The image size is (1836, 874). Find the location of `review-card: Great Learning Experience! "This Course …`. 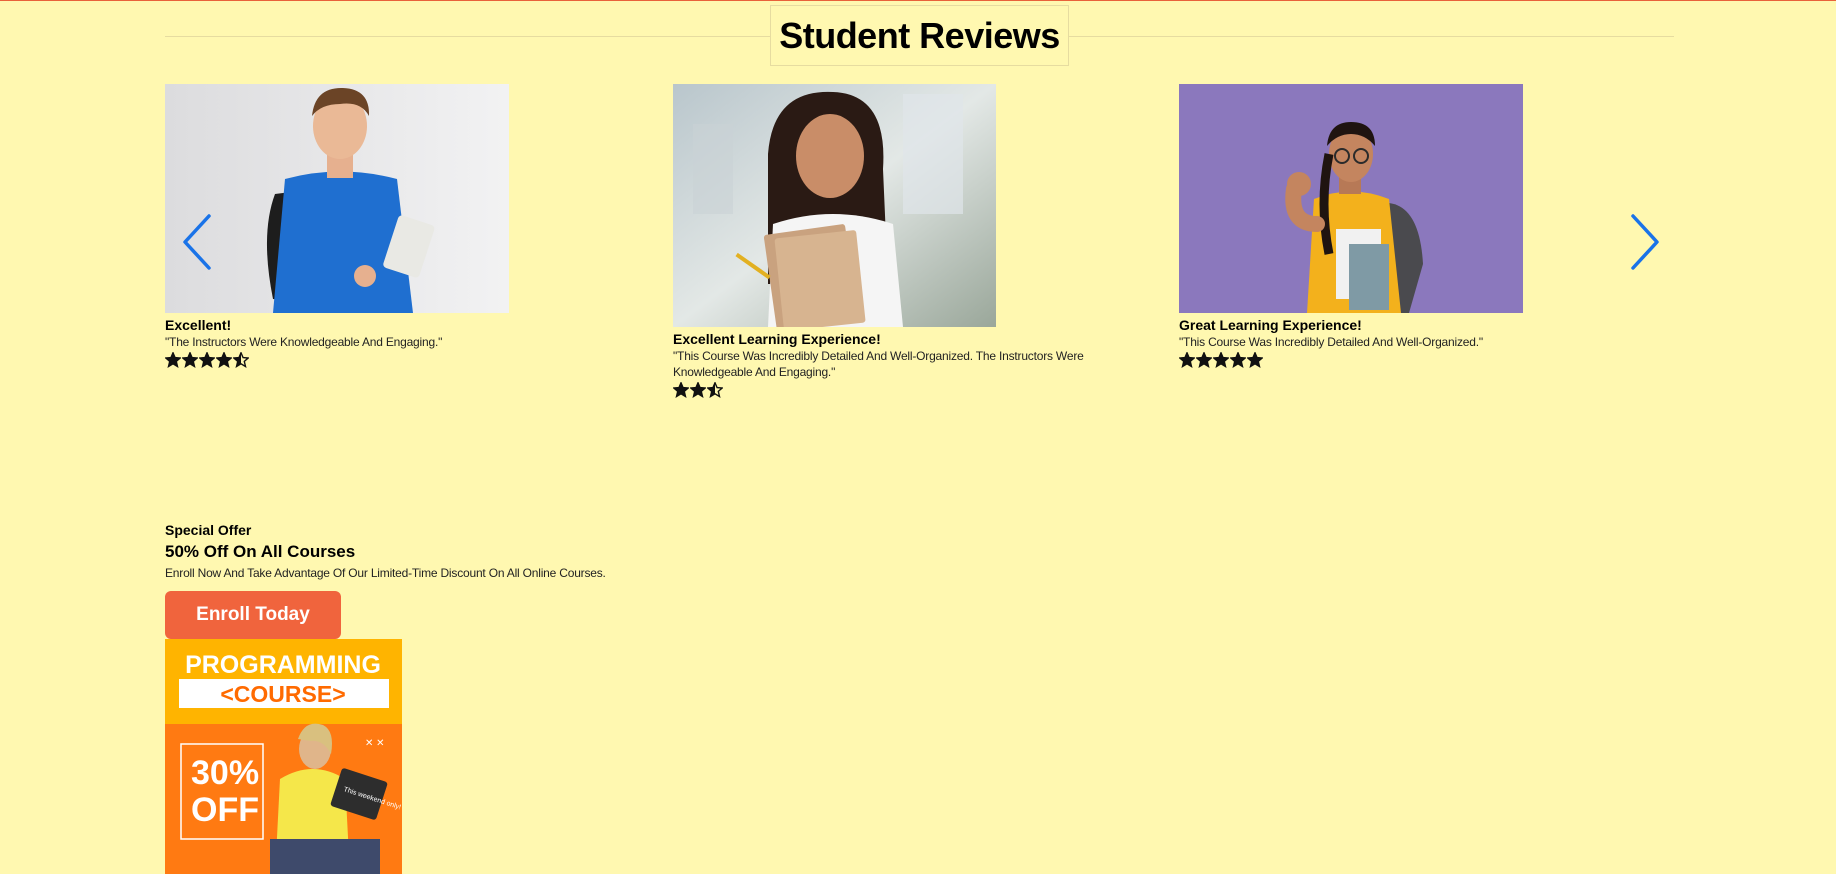

review-card: Great Learning Experience! "This Course … is located at coordinates (1379, 226).